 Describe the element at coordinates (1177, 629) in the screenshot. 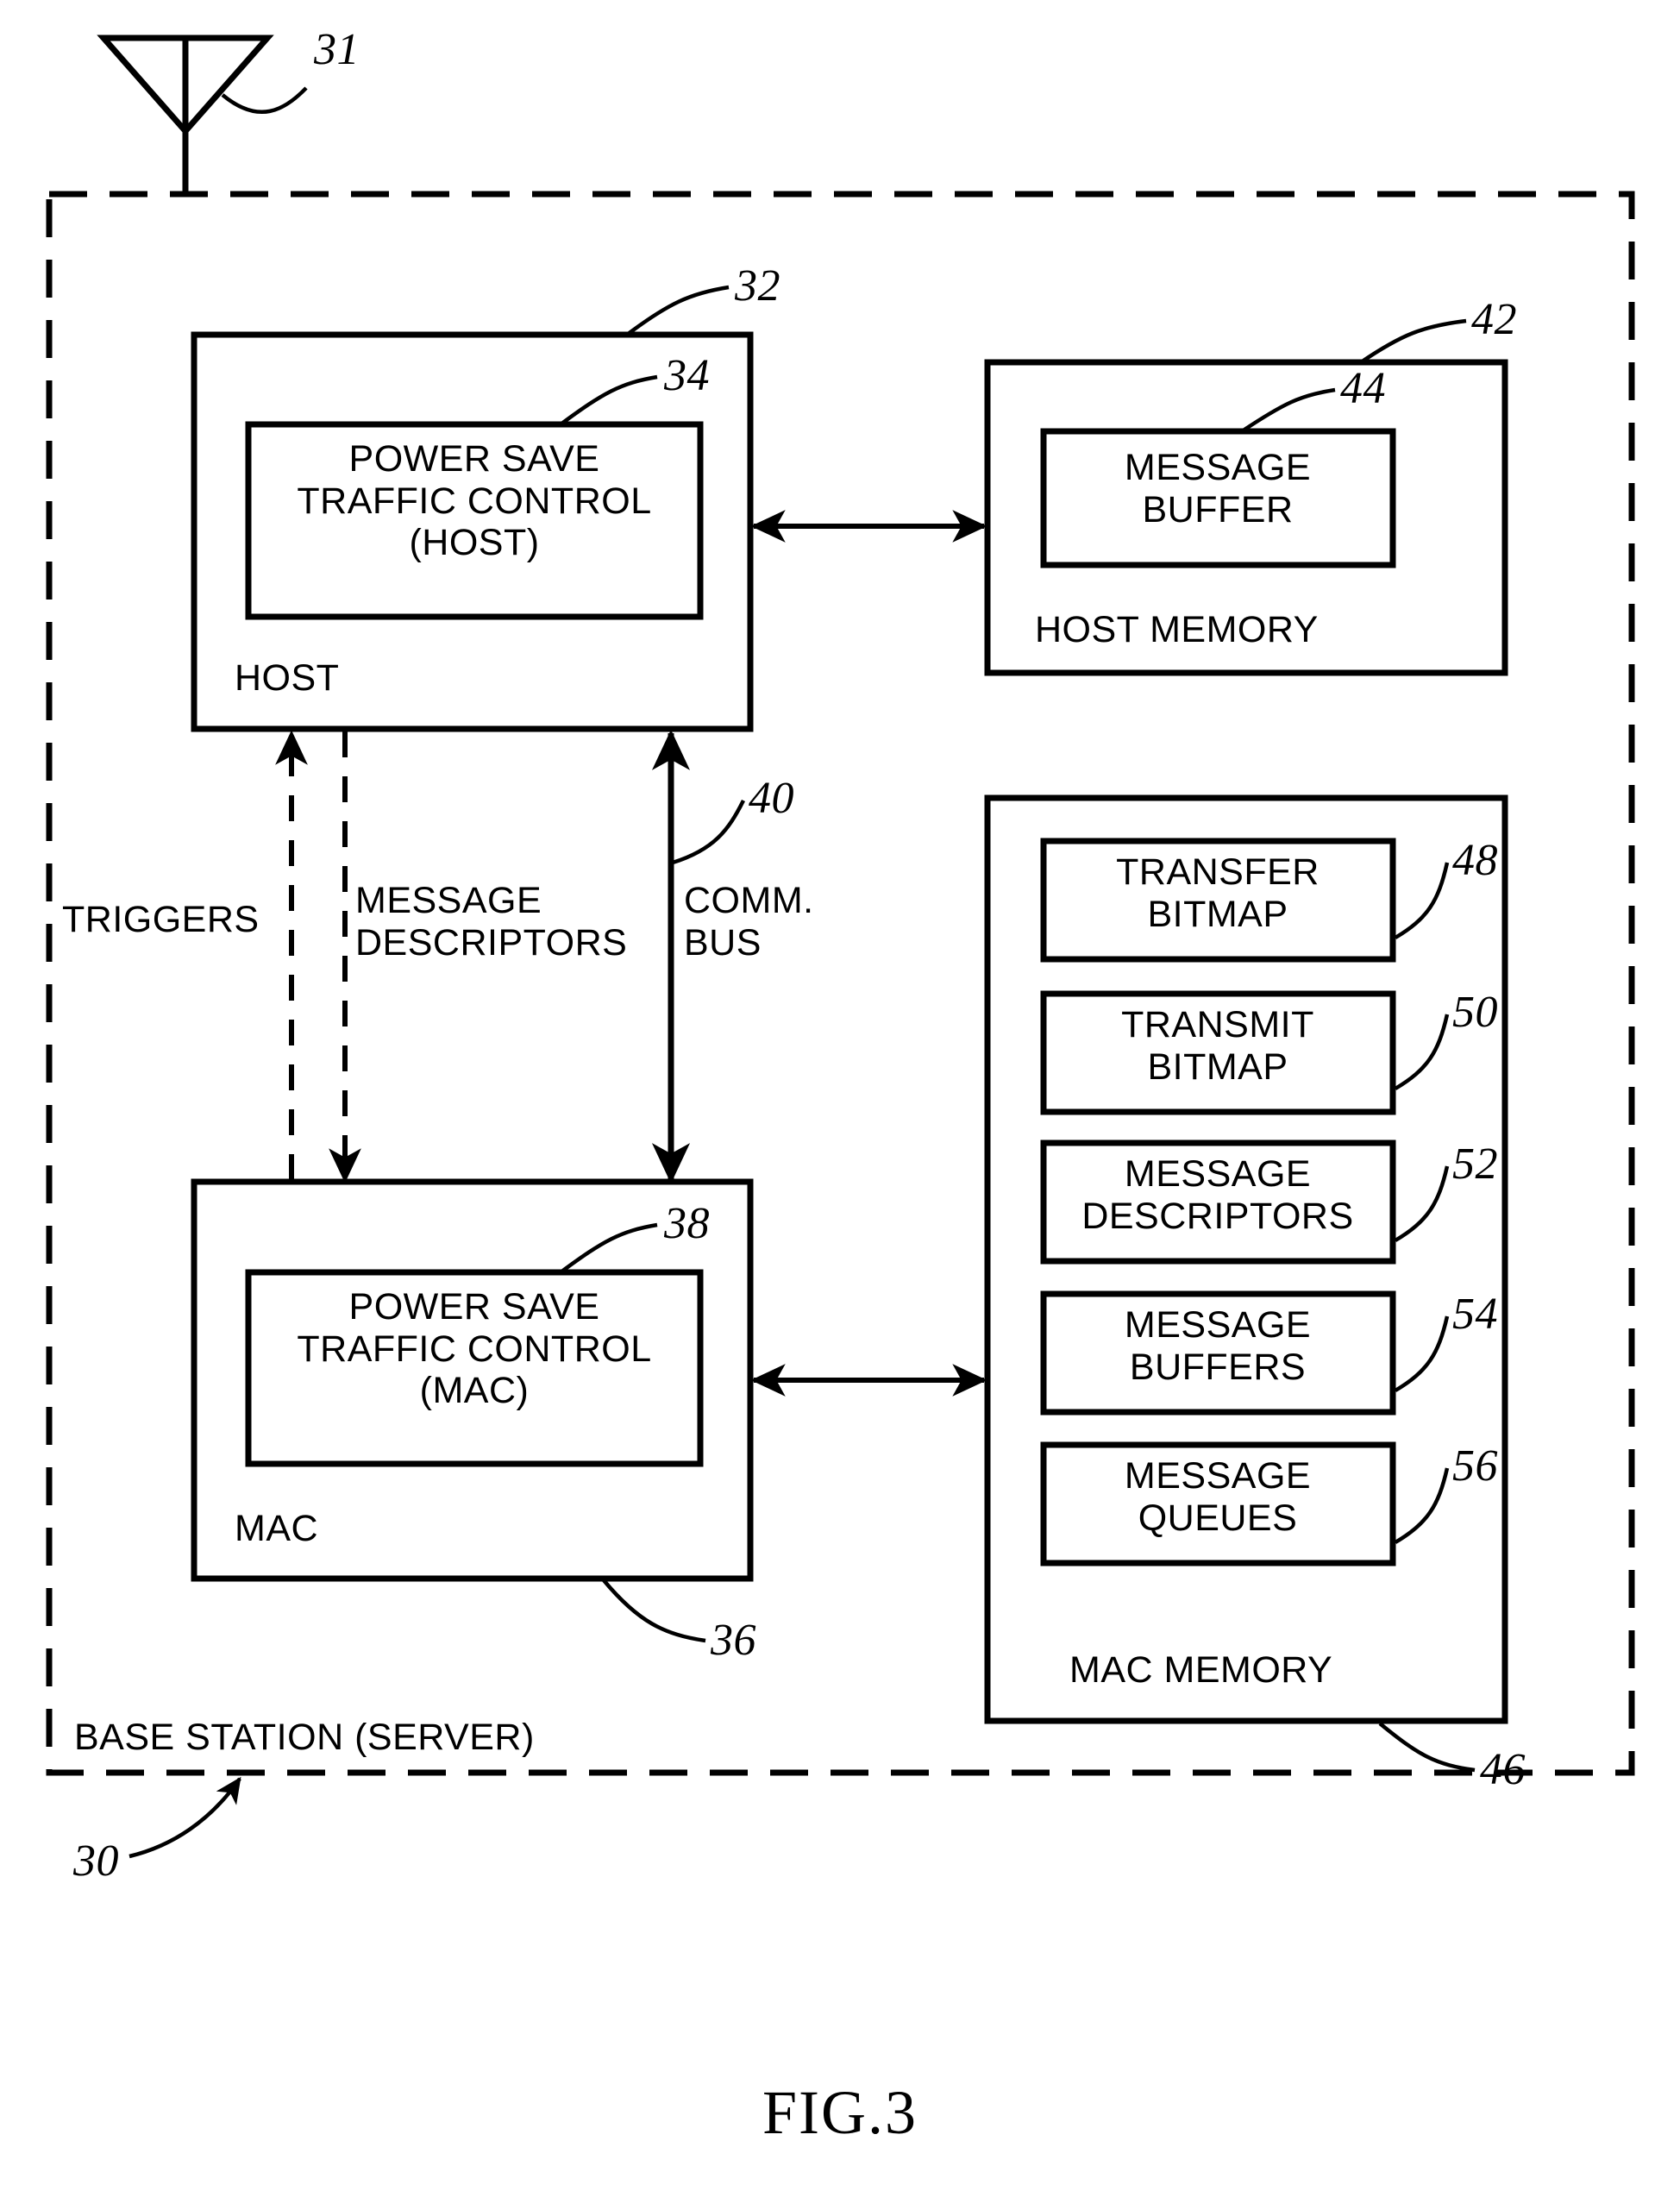

I see `host-memory-label: HOST MEMORY` at that location.